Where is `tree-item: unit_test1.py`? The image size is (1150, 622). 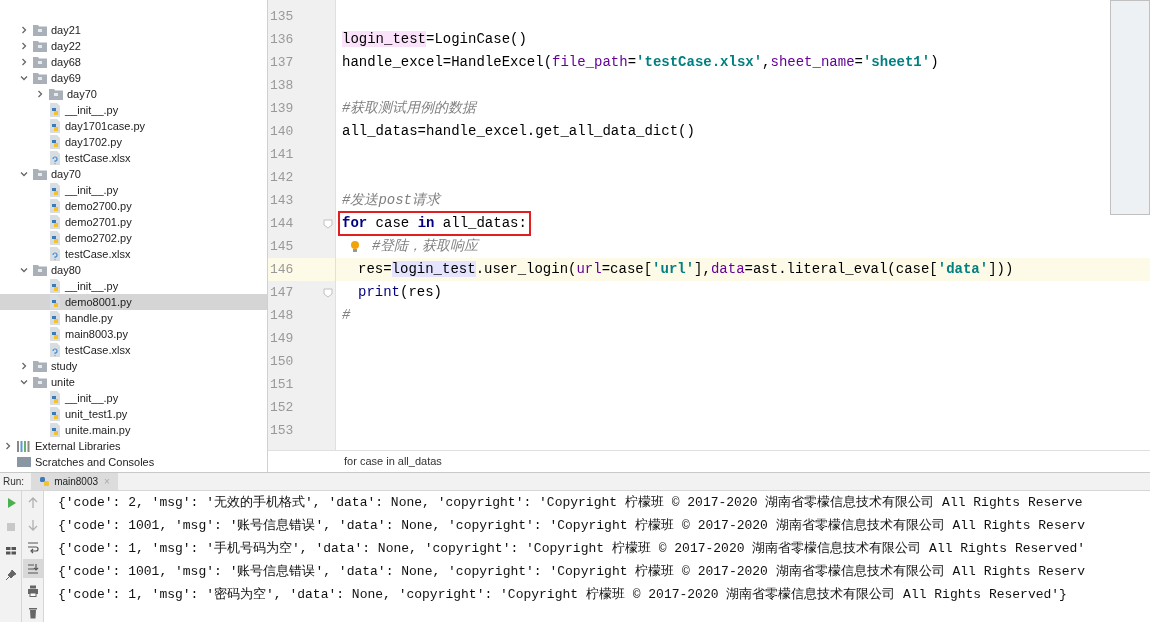
tree-item: unit_test1.py is located at coordinates (133, 414).